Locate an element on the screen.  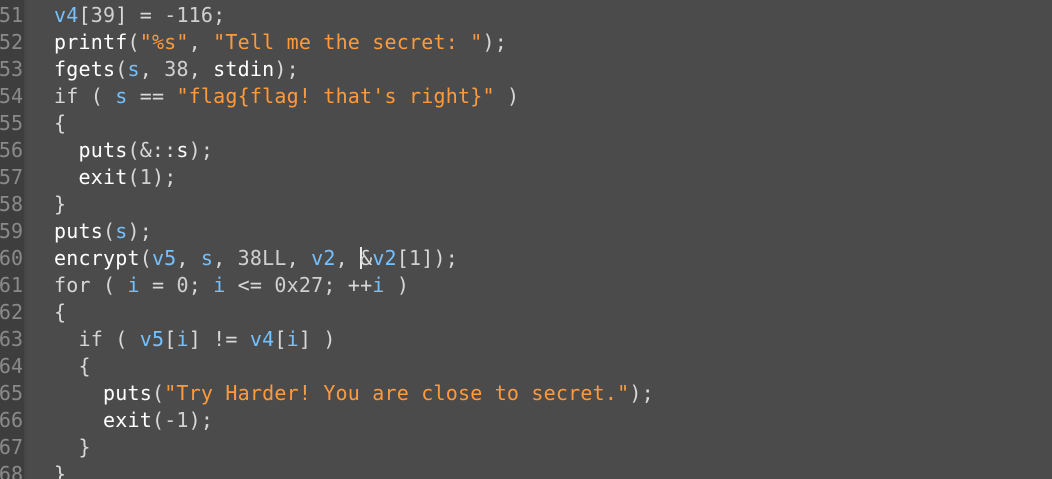
punctuation-token: & is located at coordinates (366, 258).